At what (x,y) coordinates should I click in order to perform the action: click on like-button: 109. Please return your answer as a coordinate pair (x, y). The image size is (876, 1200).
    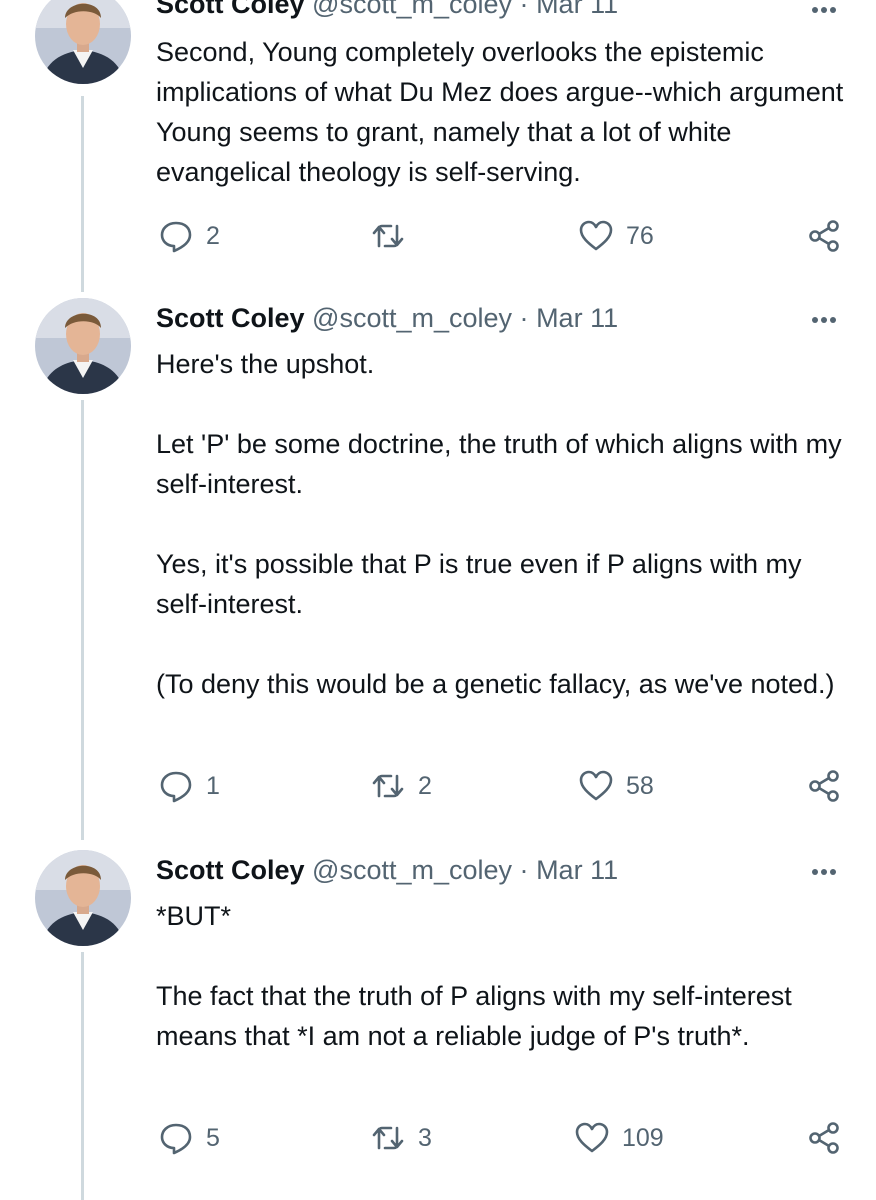
    Looking at the image, I should click on (619, 1138).